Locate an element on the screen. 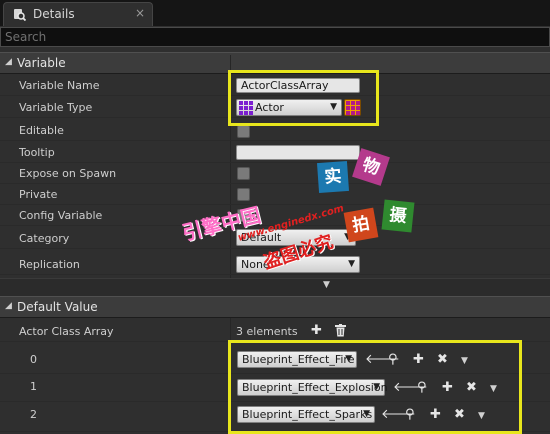 The image size is (550, 434). category-value: Default is located at coordinates (261, 237).